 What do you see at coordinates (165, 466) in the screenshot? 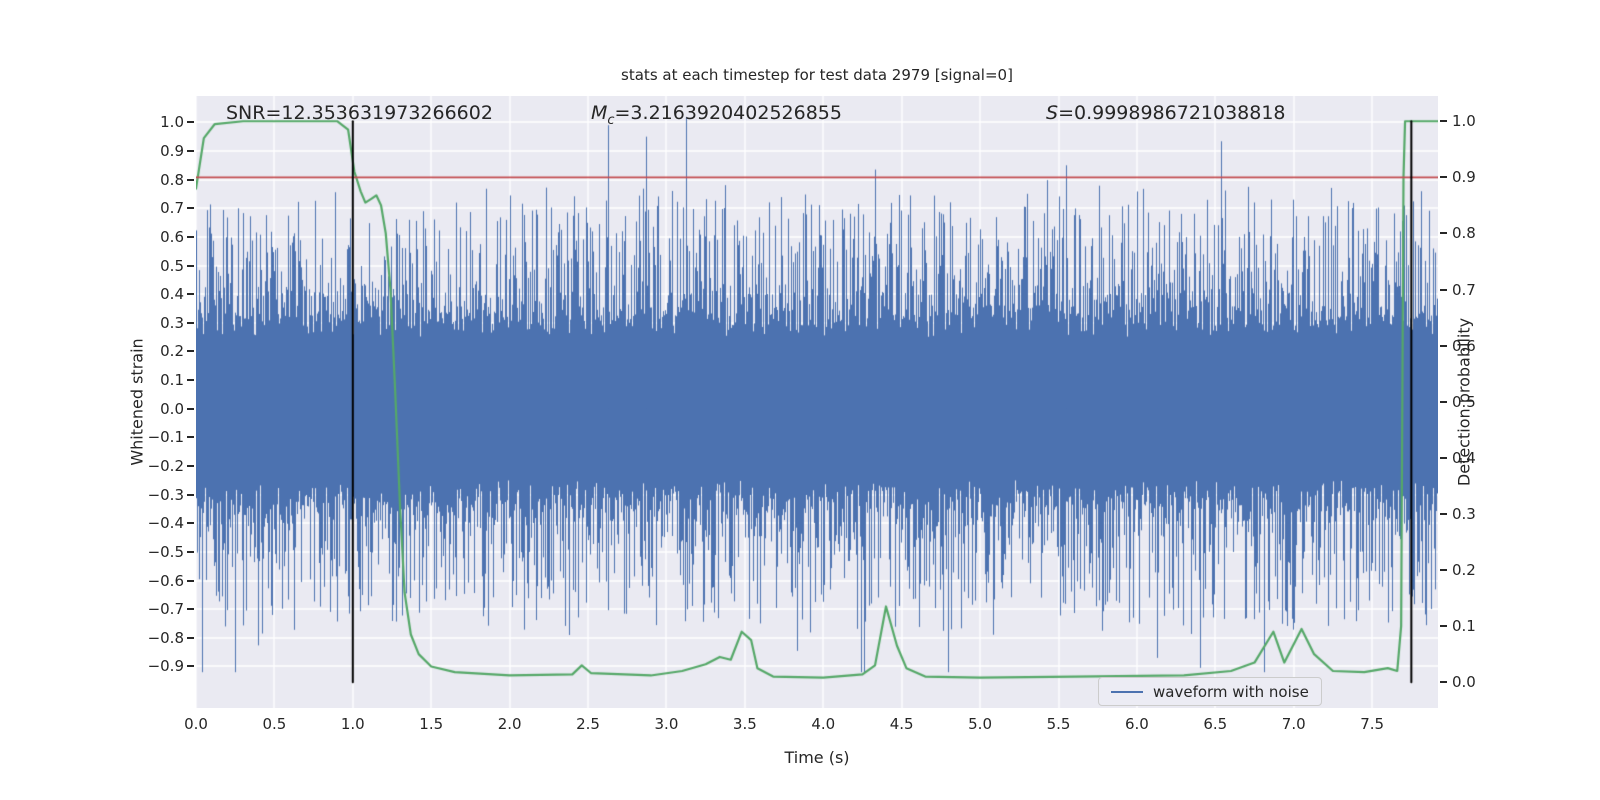
I see `y-tick-label-left: −0.2` at bounding box center [165, 466].